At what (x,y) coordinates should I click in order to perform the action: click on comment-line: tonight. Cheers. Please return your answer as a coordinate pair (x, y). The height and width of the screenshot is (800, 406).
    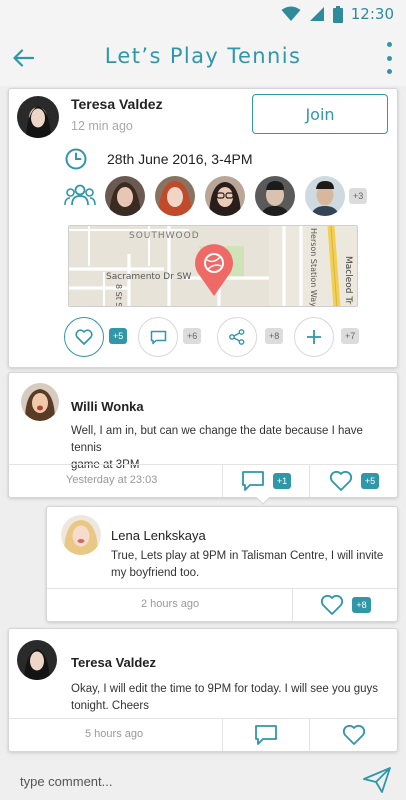
    Looking at the image, I should click on (110, 706).